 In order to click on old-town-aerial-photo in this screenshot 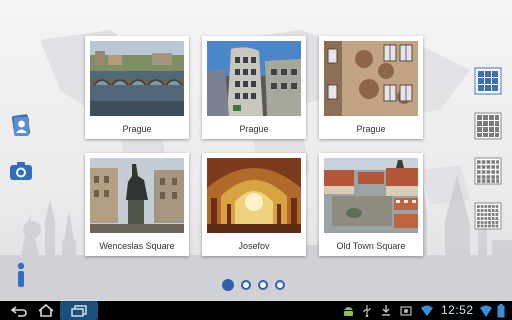, I will do `click(371, 195)`.